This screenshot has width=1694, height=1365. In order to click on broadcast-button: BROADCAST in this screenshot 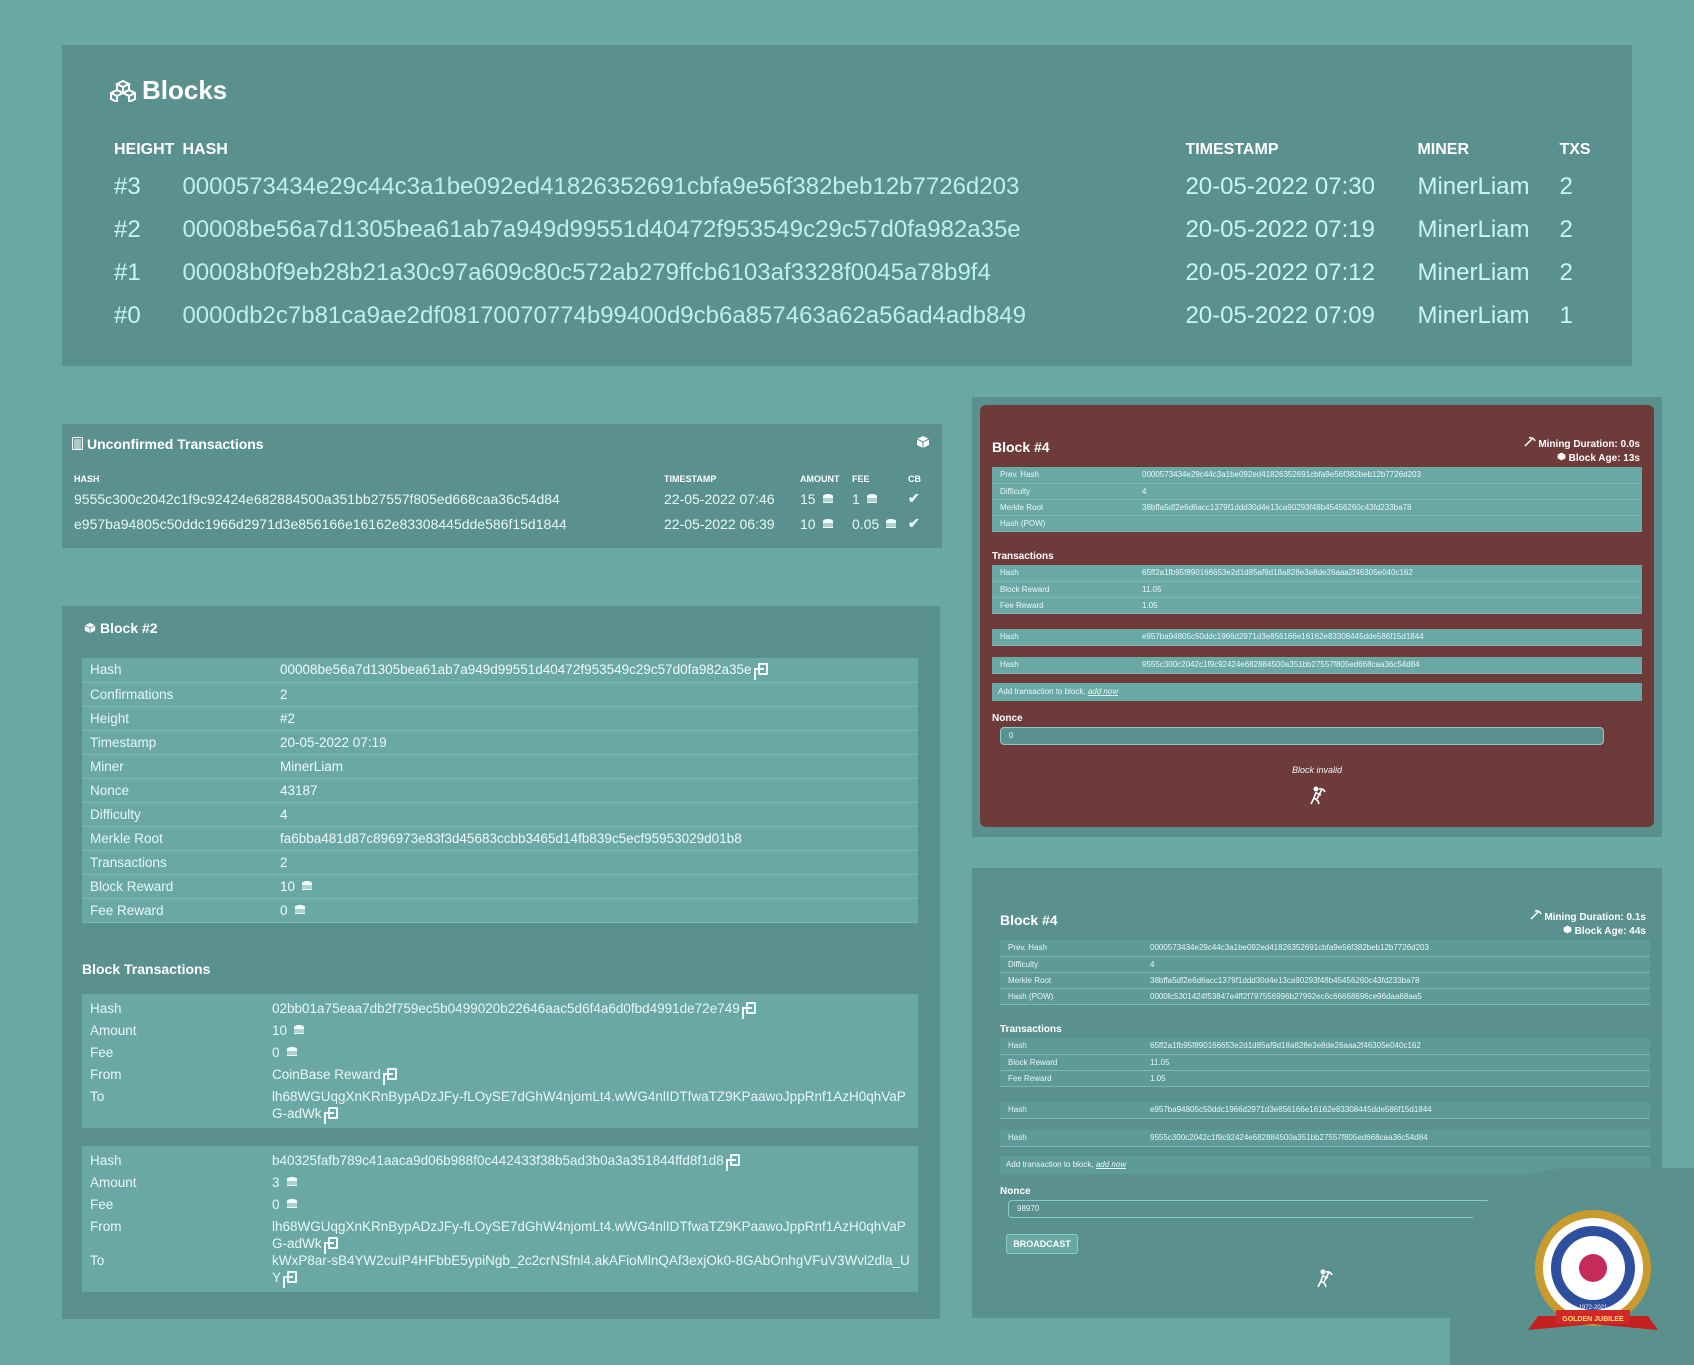, I will do `click(1042, 1244)`.